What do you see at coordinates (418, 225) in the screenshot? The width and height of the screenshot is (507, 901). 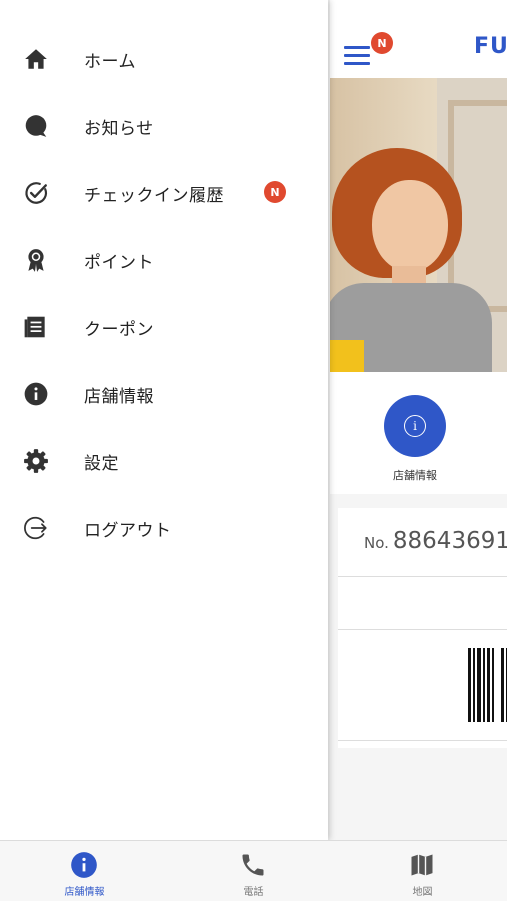 I see `hero-photo` at bounding box center [418, 225].